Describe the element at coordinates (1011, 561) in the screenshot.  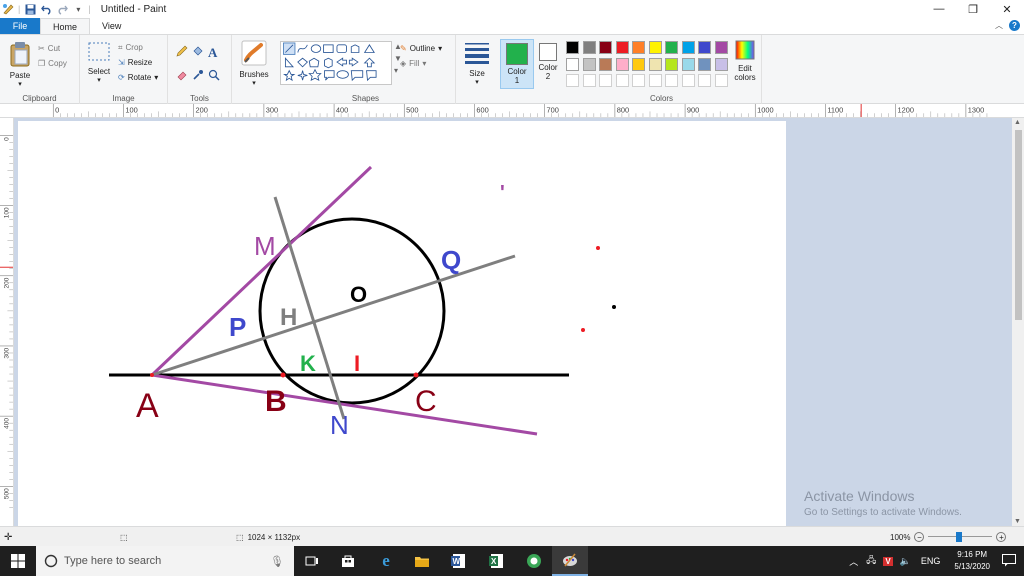
I see `notification-center-icon` at that location.